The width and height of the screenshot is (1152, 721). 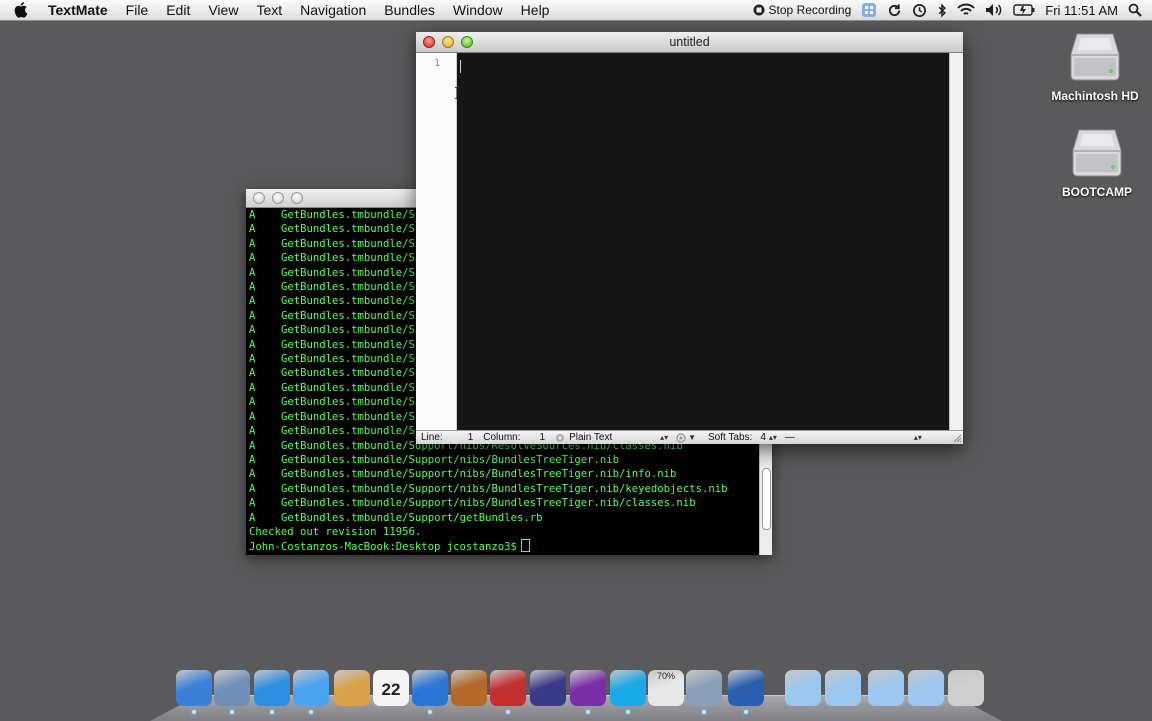 I want to click on symbol-popup: —, so click(x=848, y=437).